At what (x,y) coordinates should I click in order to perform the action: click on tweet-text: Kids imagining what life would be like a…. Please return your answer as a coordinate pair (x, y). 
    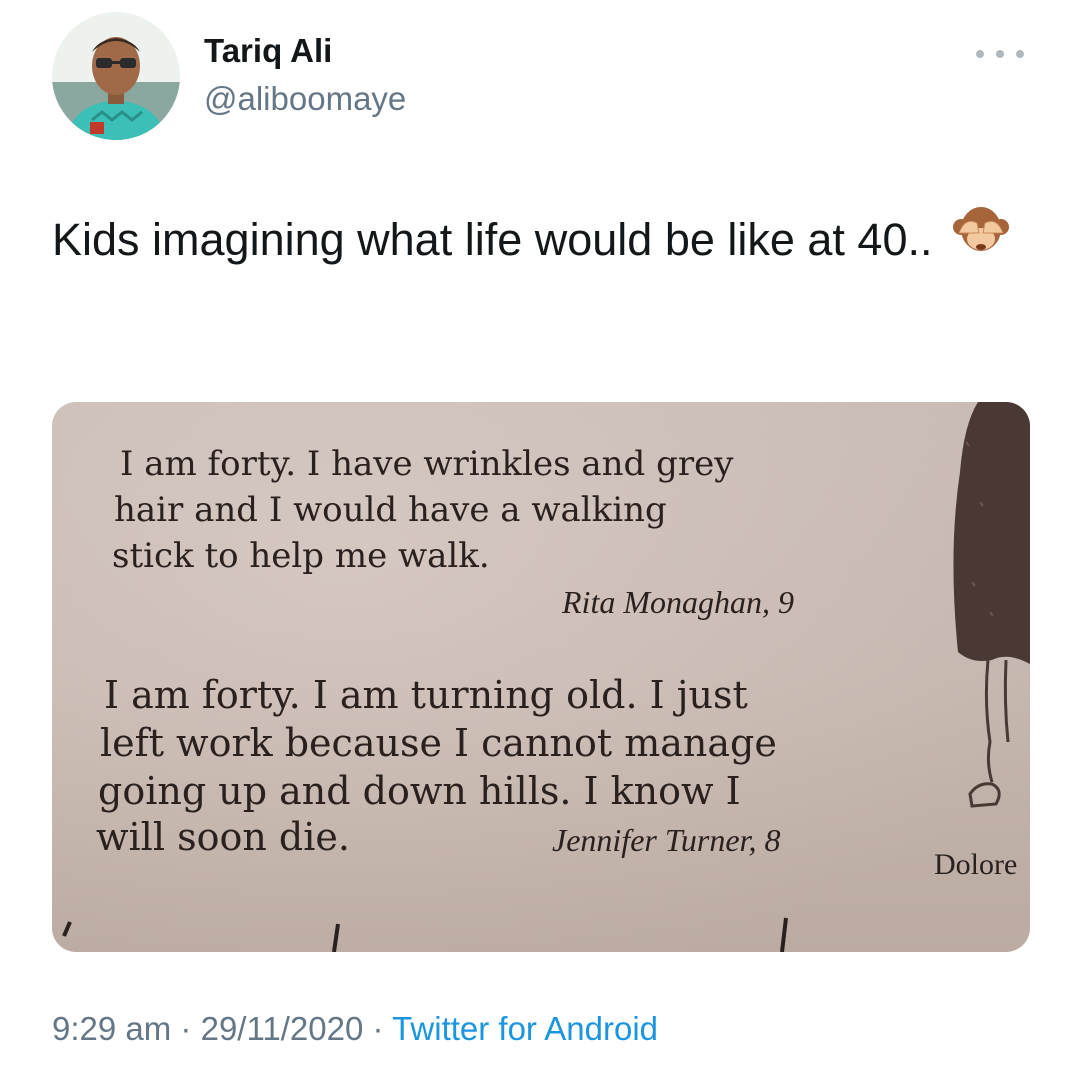
    Looking at the image, I should click on (532, 242).